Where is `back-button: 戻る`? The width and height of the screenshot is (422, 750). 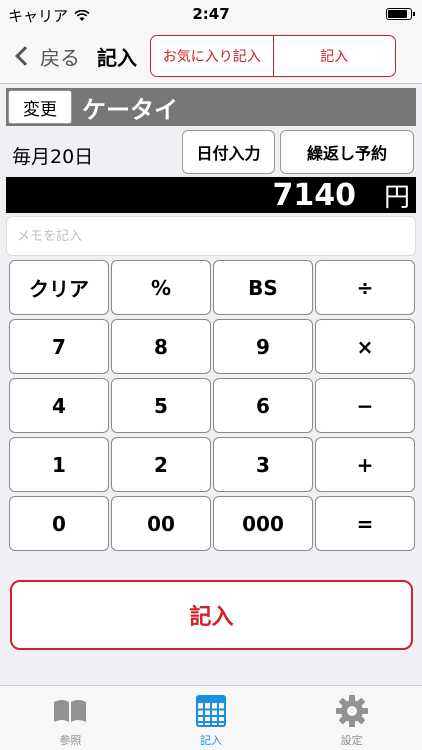
back-button: 戻る is located at coordinates (46, 56).